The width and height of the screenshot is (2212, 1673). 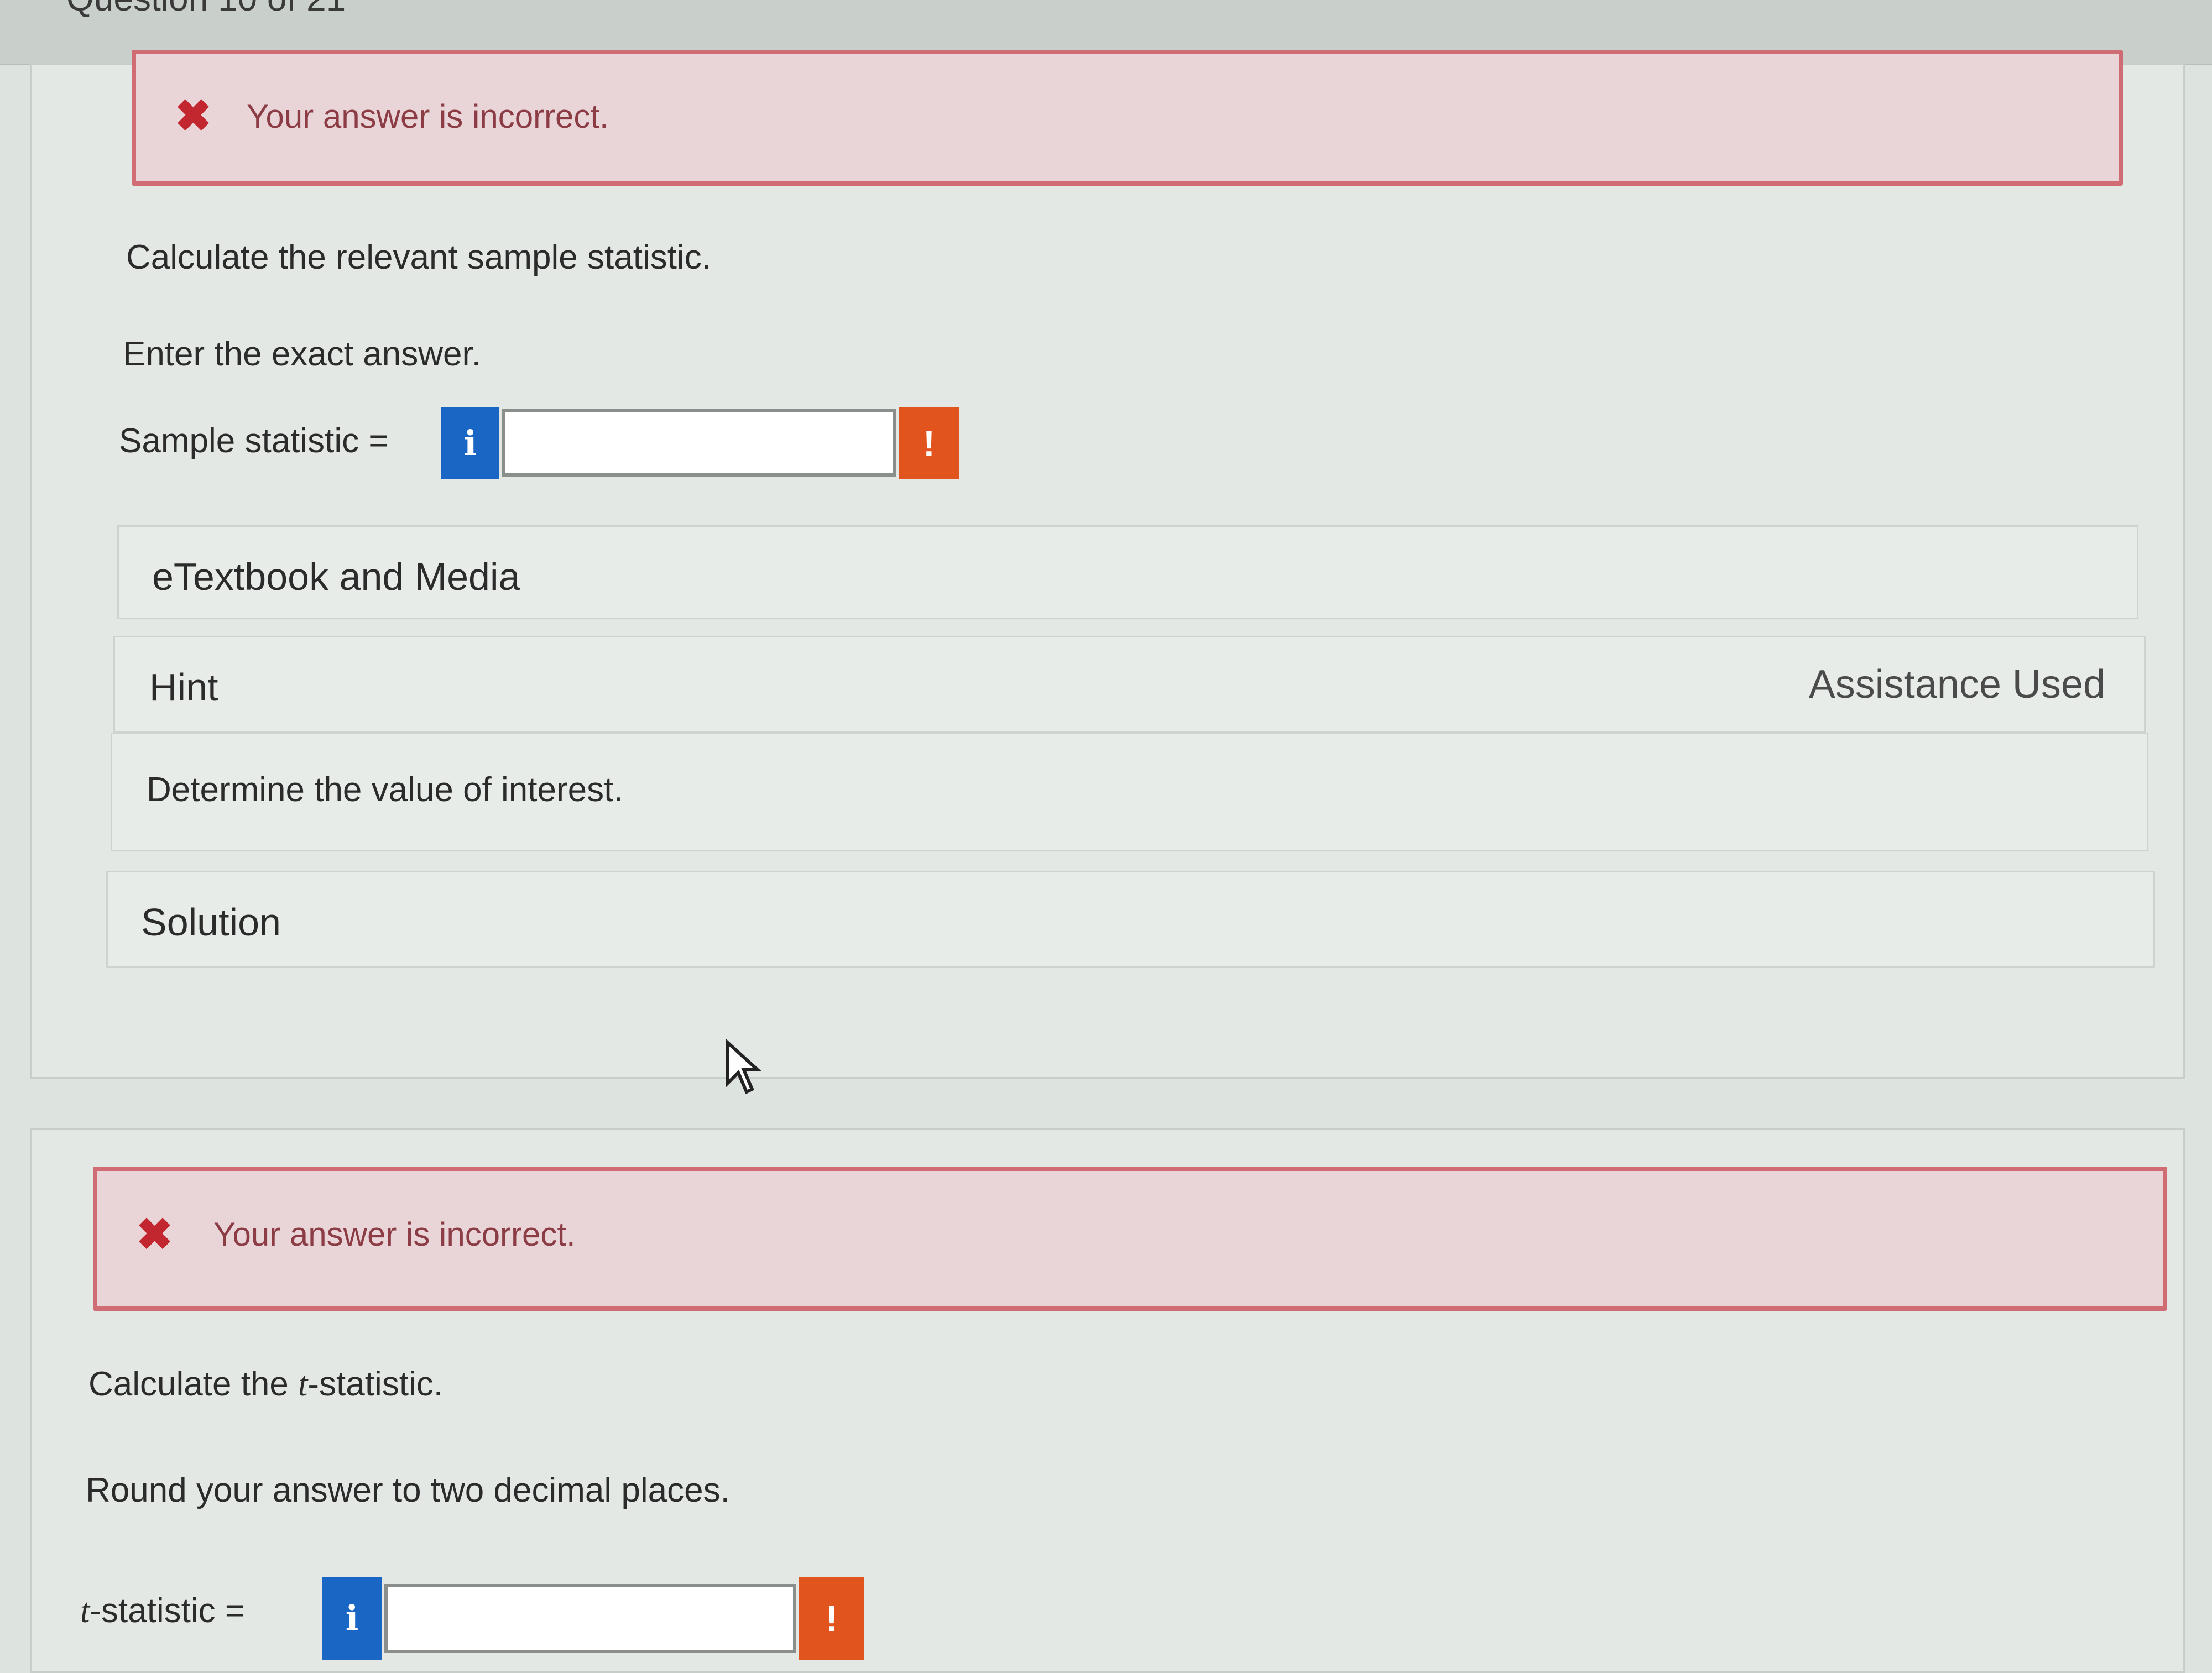 What do you see at coordinates (336, 576) in the screenshot?
I see `etextbook-label: eTextbook and Media` at bounding box center [336, 576].